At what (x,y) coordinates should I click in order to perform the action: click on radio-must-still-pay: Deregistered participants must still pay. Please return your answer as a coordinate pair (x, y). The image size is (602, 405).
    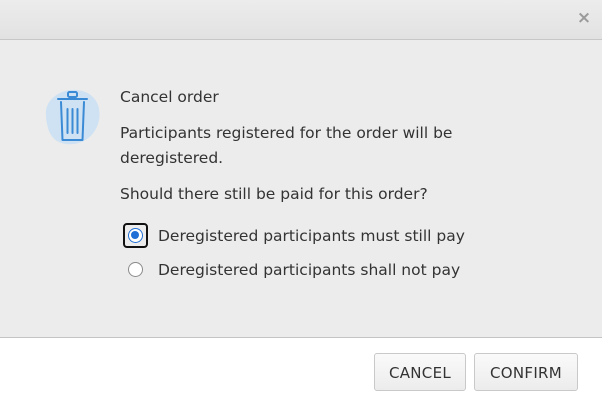
    Looking at the image, I should click on (340, 236).